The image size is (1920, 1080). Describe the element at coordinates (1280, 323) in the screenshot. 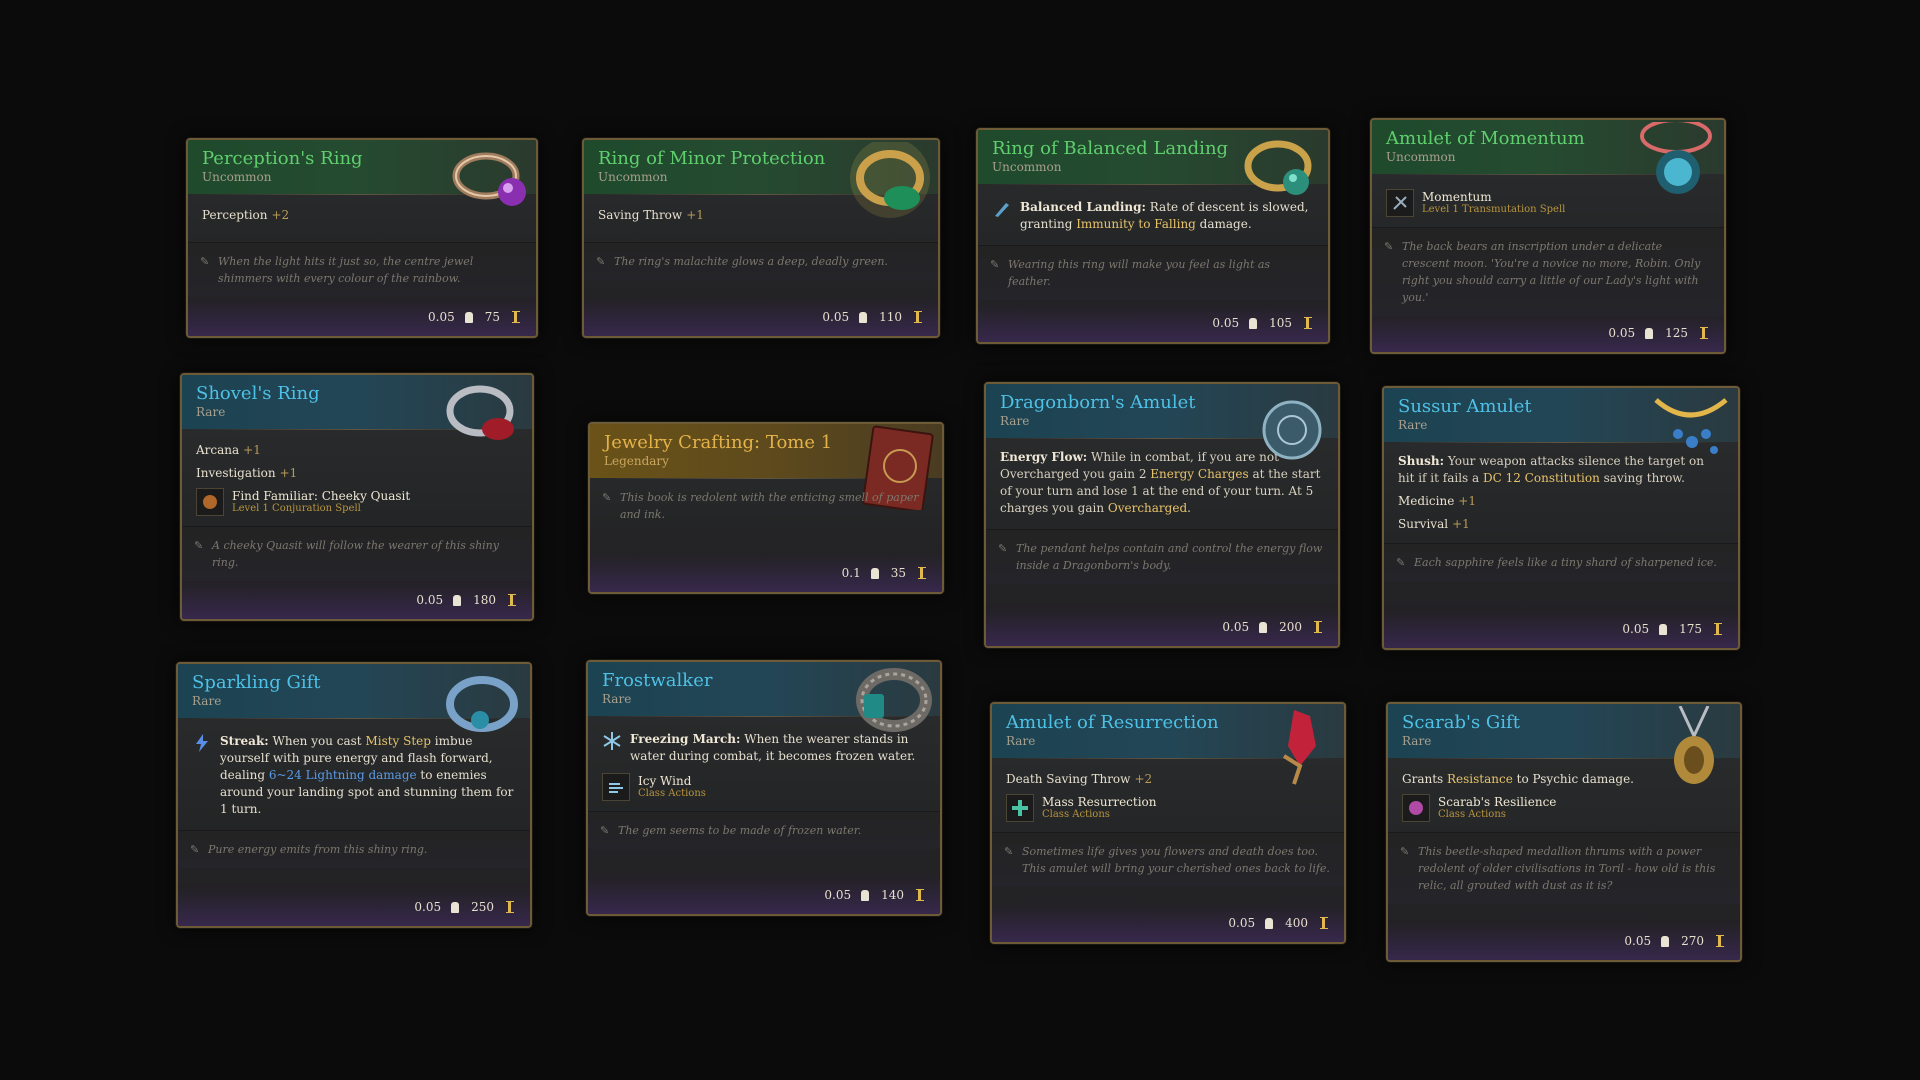

I see `price-value: 105` at that location.